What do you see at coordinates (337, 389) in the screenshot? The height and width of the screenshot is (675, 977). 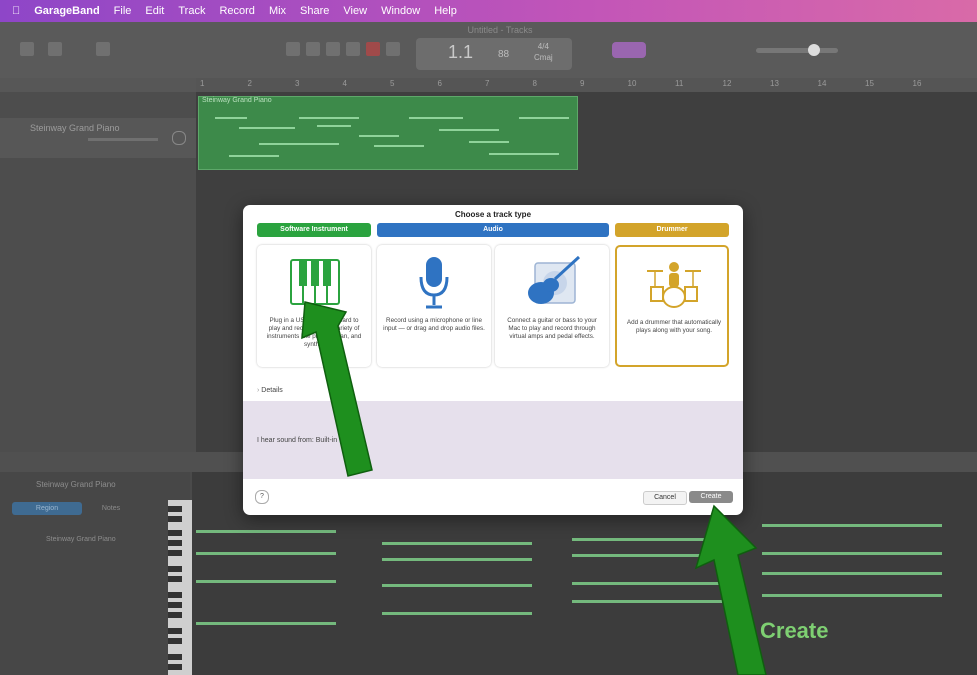 I see `arrow-to-piano-icon` at bounding box center [337, 389].